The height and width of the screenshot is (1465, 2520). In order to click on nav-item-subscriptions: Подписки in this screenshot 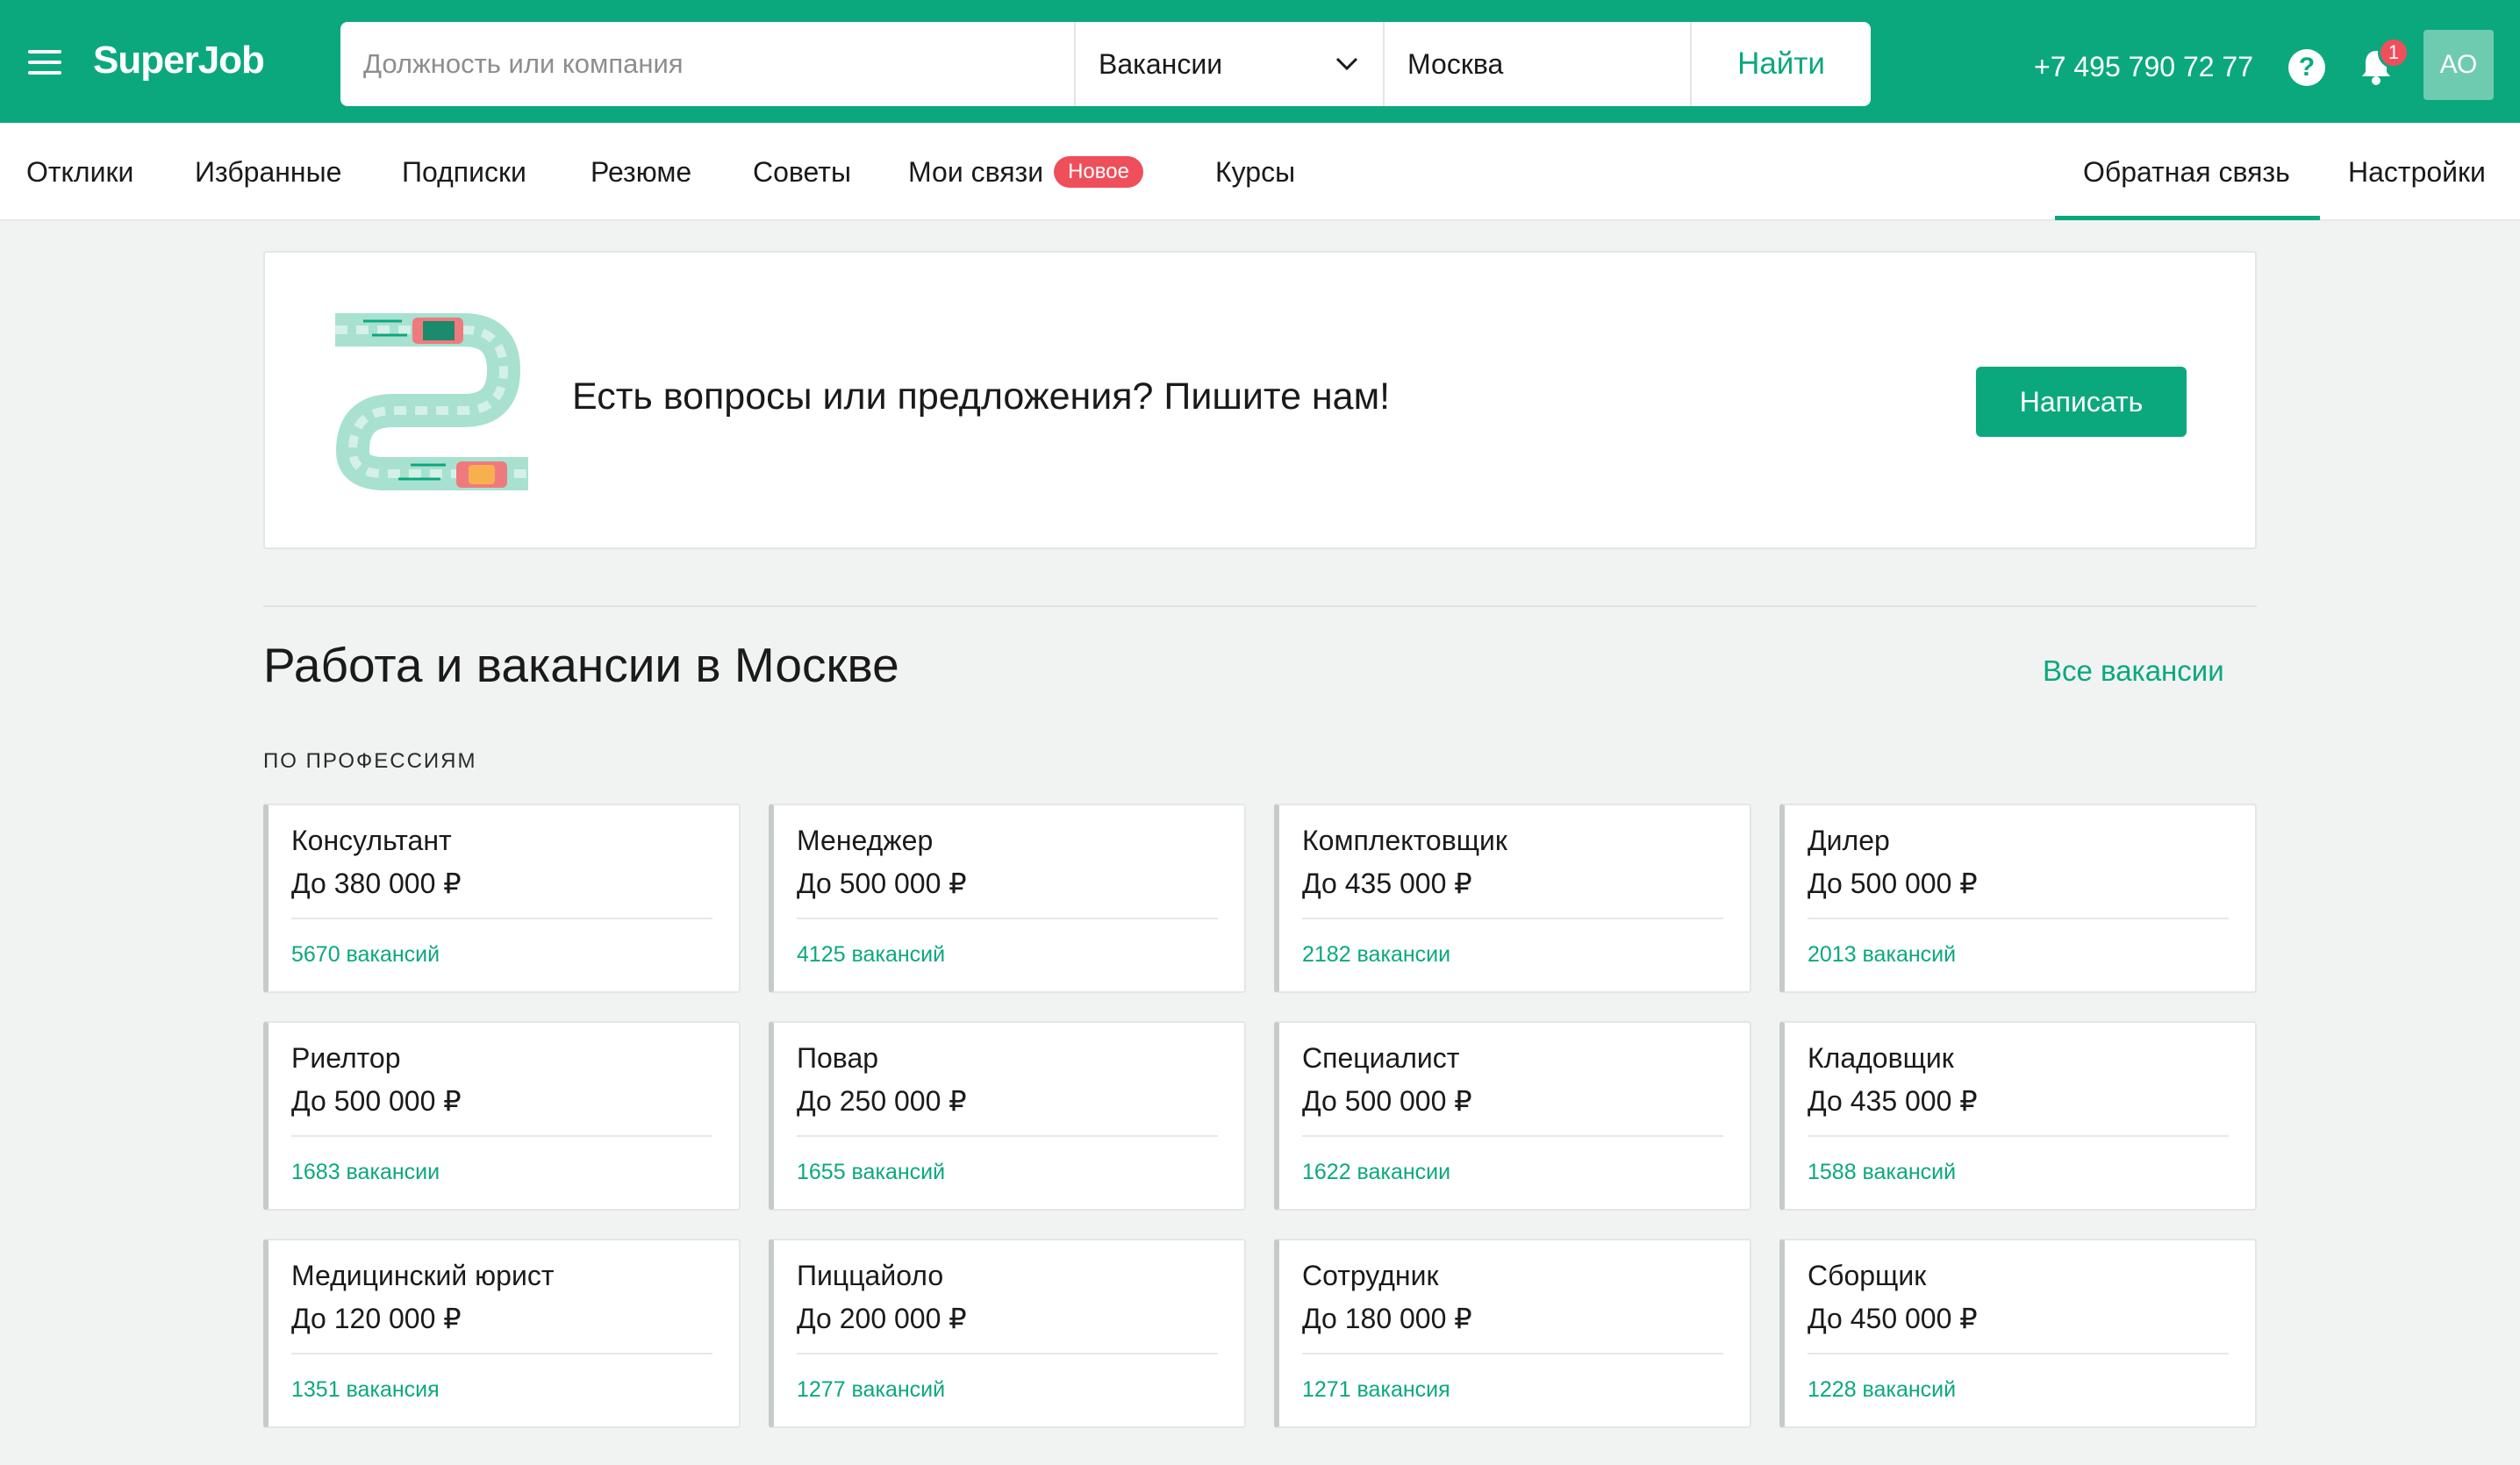, I will do `click(464, 172)`.